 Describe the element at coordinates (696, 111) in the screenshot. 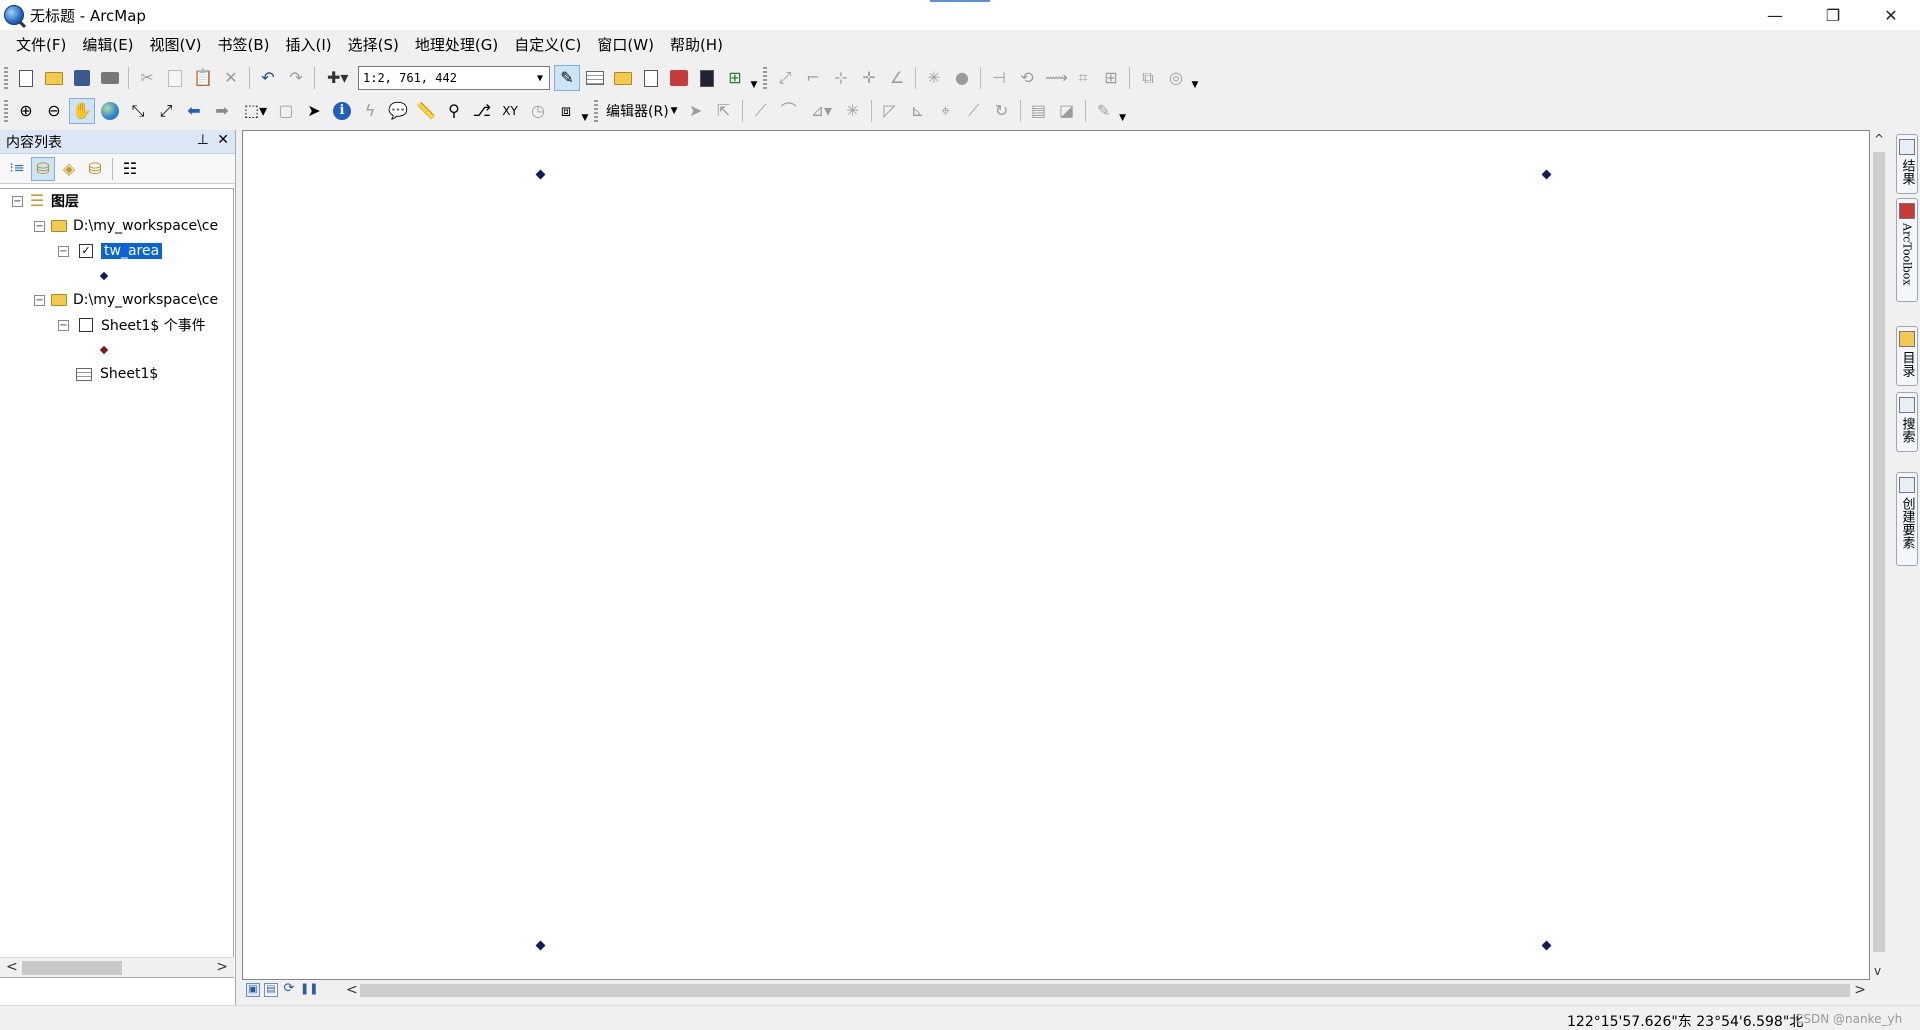

I see `edit-tool-button: ➤` at that location.